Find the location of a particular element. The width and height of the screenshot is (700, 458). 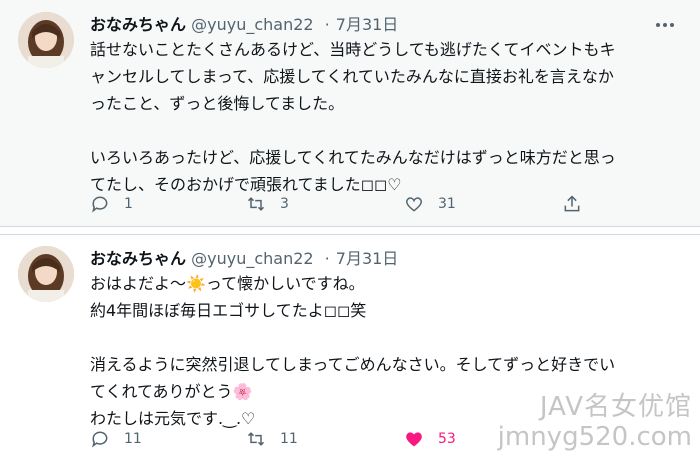

reply-button: 1 is located at coordinates (111, 204).